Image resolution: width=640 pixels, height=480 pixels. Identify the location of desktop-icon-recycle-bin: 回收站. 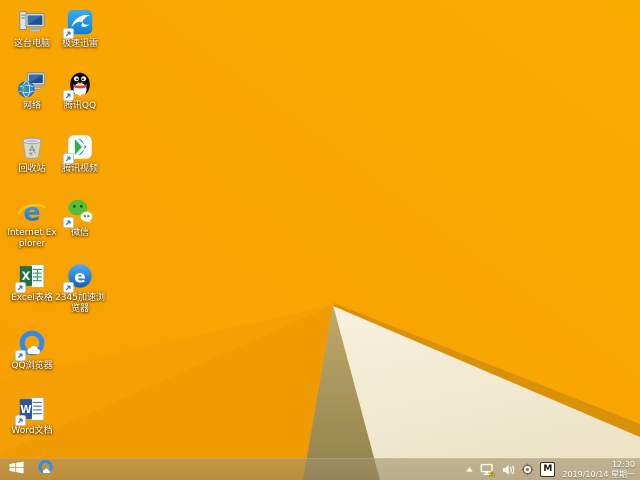
(32, 153).